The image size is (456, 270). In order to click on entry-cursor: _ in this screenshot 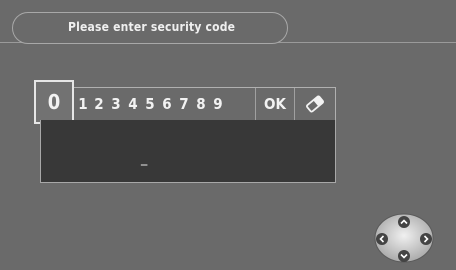, I will do `click(144, 158)`.